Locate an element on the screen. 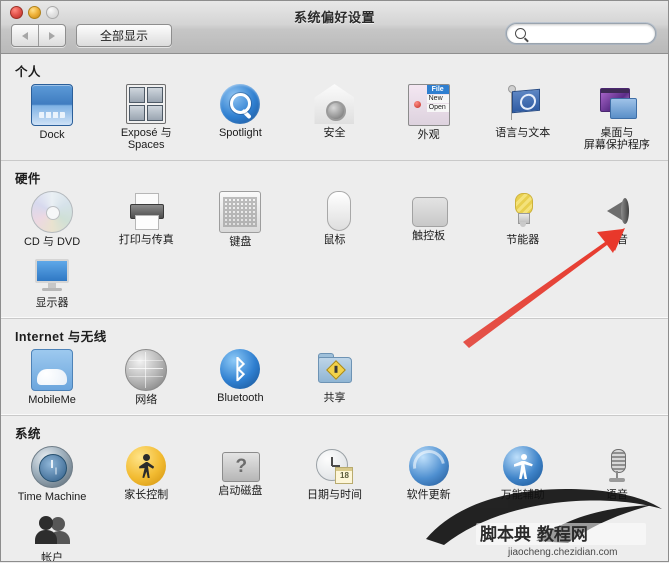 The image size is (669, 563). pref-item-energy-saver: 节能器 is located at coordinates (523, 220).